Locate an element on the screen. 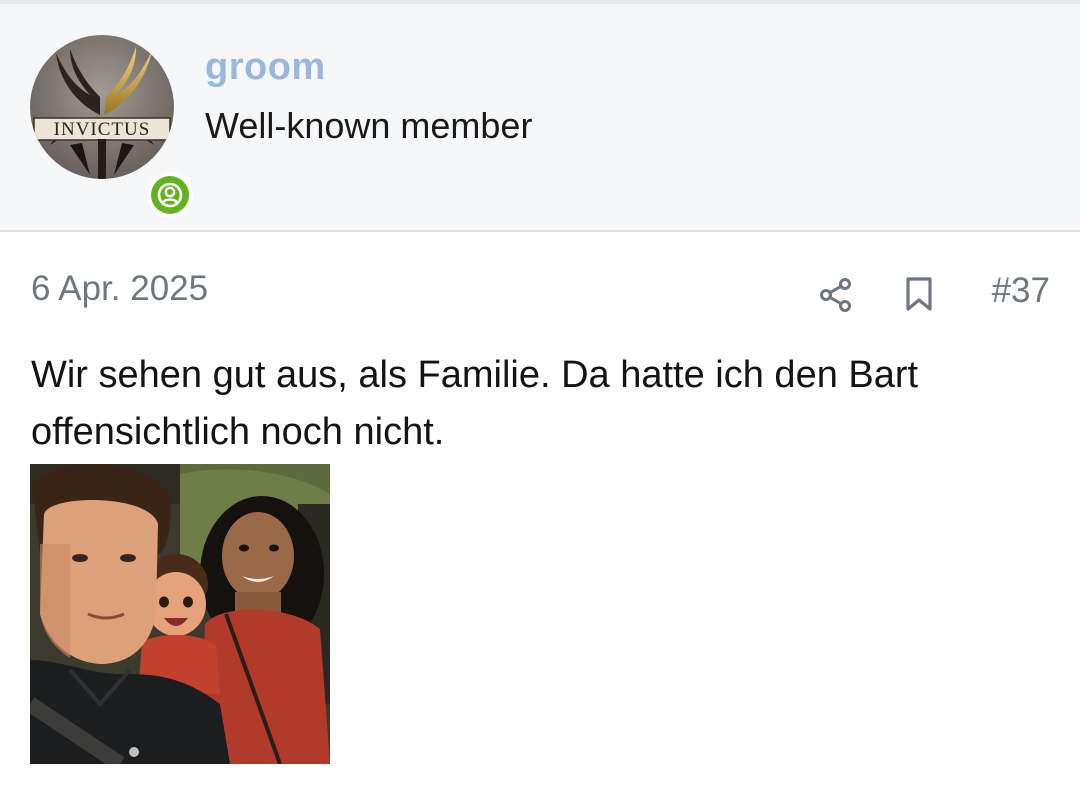 The image size is (1080, 810). share-button is located at coordinates (836, 294).